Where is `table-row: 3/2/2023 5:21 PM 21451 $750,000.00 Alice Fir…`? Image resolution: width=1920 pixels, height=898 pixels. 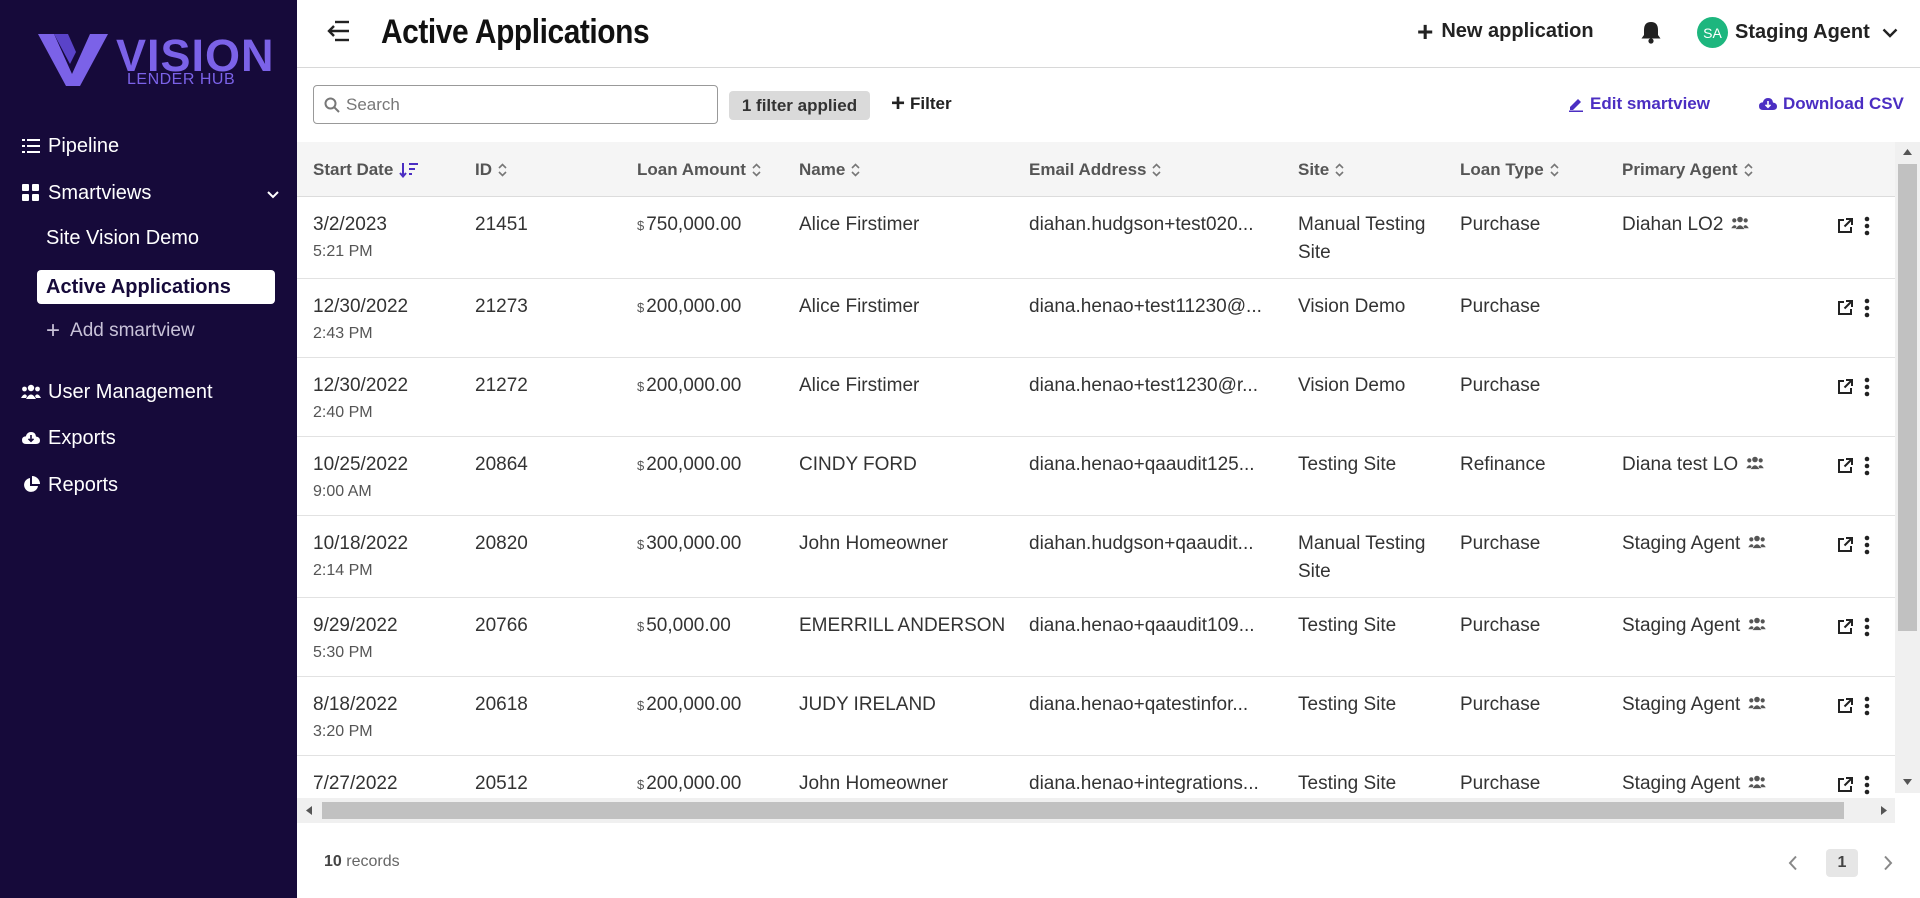 table-row: 3/2/2023 5:21 PM 21451 $750,000.00 Alice Fir… is located at coordinates (1096, 238).